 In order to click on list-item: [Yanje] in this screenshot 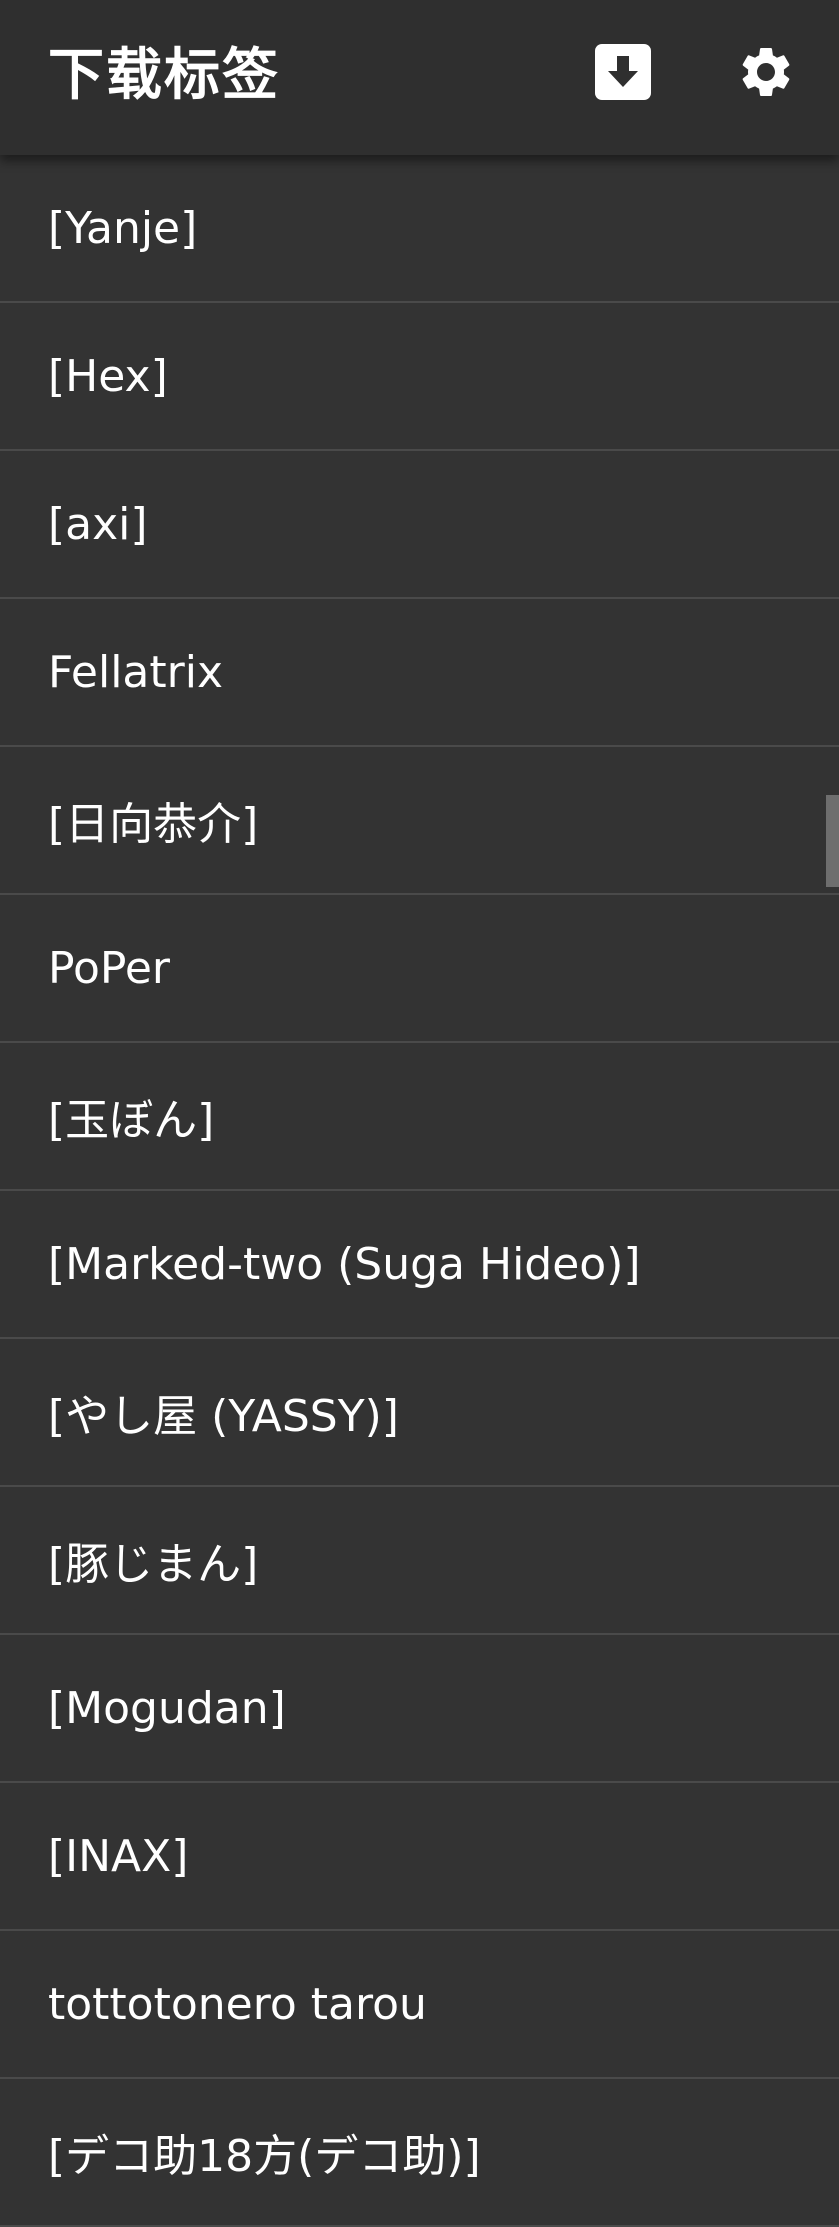, I will do `click(419, 229)`.